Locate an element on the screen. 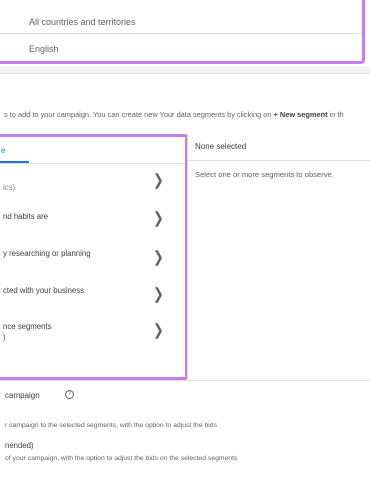 The image size is (370, 490). selected-divider is located at coordinates (279, 160).